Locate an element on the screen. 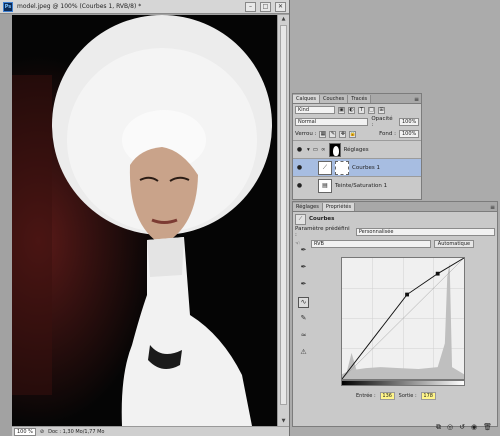  preset-row: Paramètre prédéfini : Personnalisée is located at coordinates (395, 232).